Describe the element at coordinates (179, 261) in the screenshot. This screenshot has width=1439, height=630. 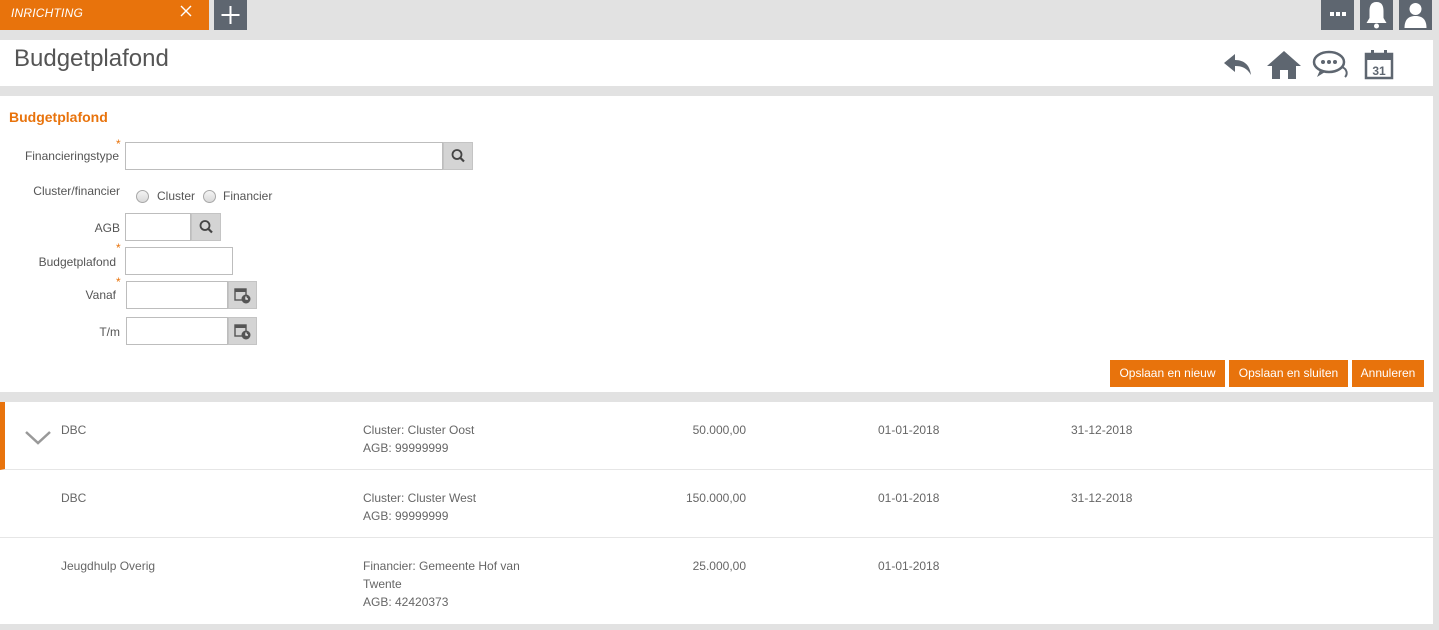
I see `budgetplafond-input` at that location.